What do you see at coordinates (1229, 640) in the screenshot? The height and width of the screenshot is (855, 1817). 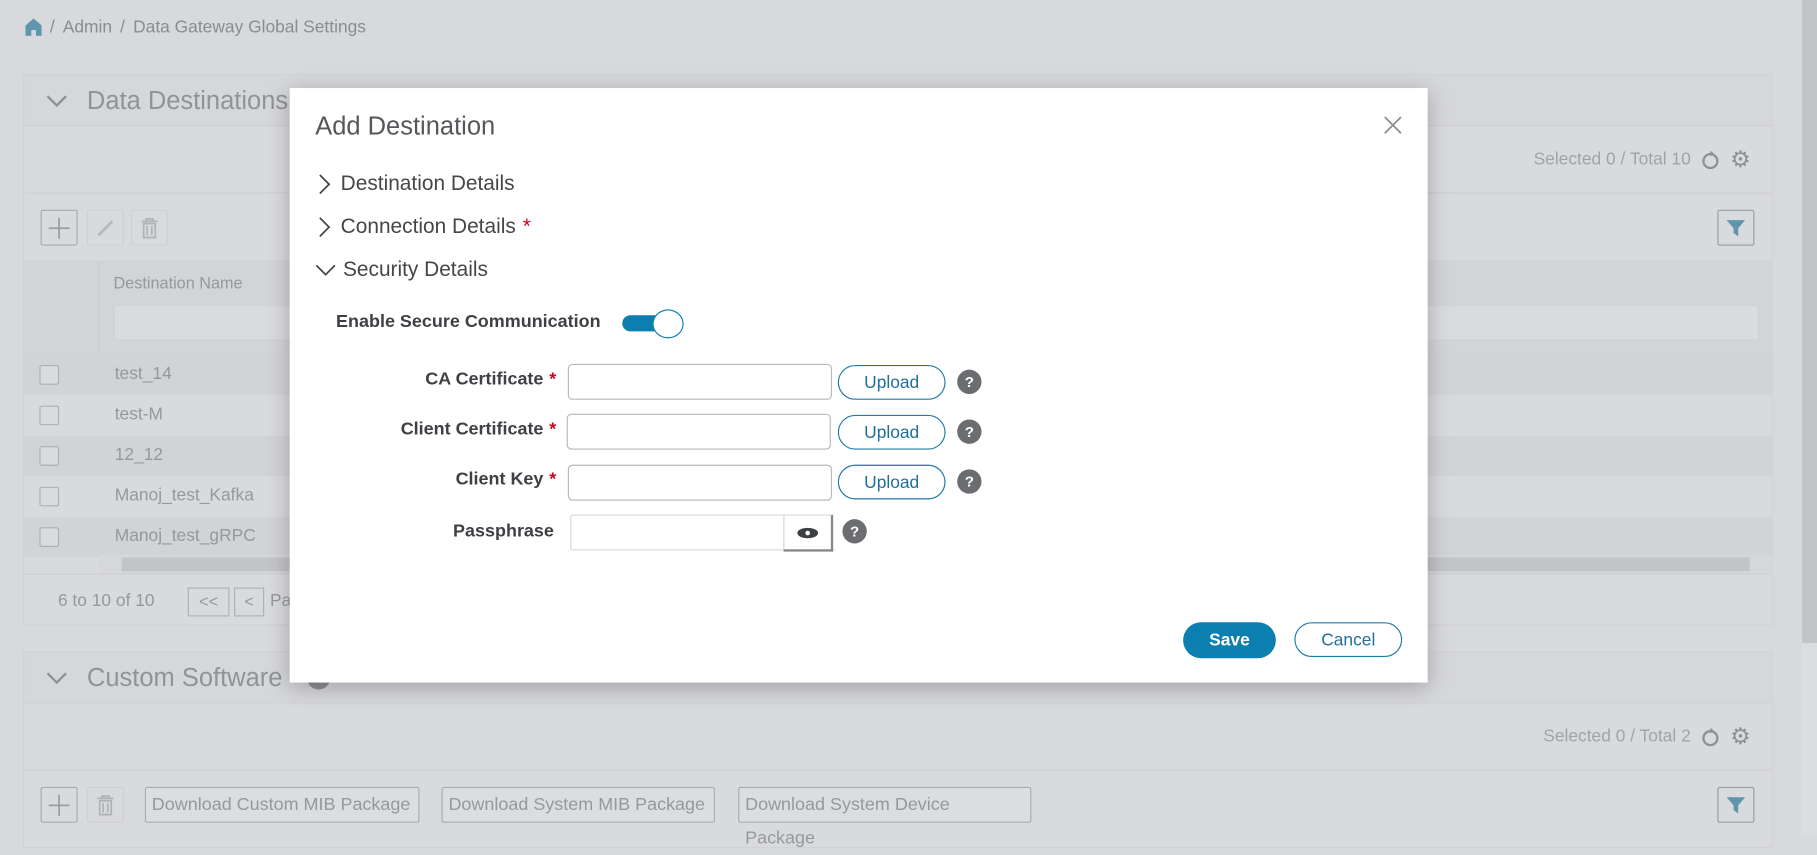 I see `save-button: Save` at bounding box center [1229, 640].